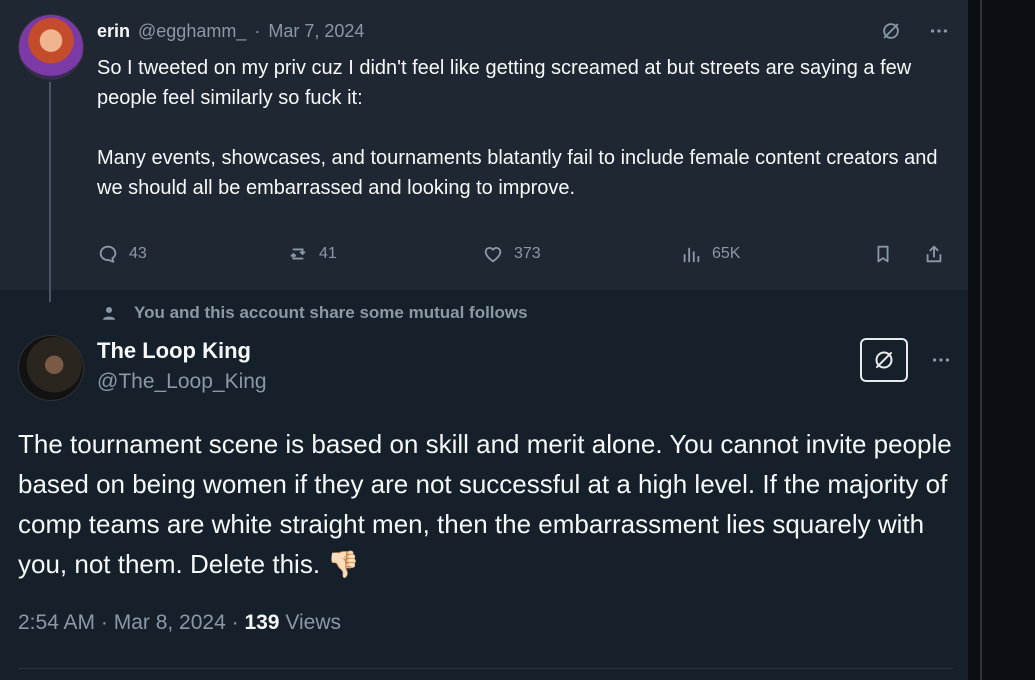 This screenshot has height=680, width=1035. I want to click on reply-button: 43, so click(122, 254).